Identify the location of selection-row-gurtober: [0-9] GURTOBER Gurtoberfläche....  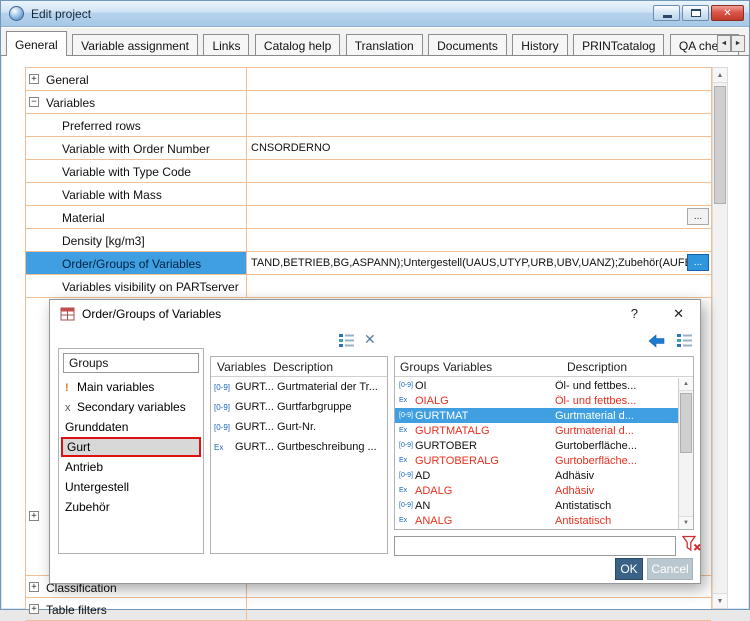
(536, 445).